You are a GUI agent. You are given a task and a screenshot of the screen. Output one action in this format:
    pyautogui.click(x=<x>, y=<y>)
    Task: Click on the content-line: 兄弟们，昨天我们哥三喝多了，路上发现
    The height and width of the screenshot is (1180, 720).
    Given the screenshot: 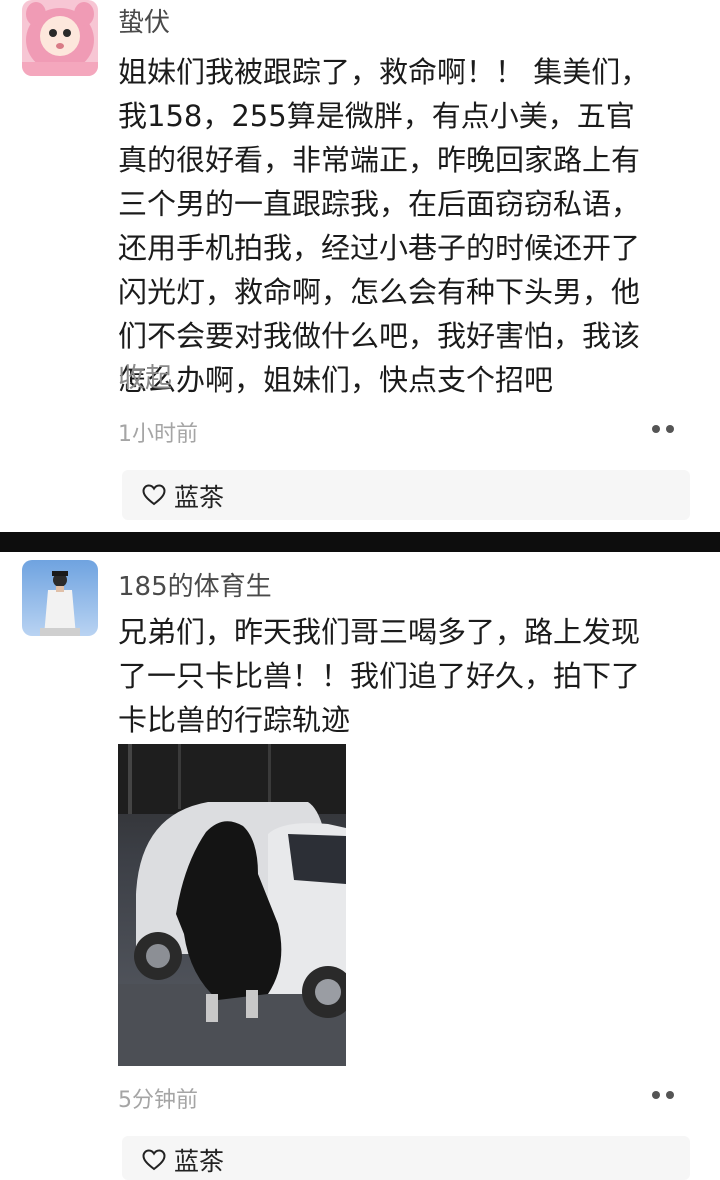 What is the action you would take?
    pyautogui.click(x=379, y=632)
    